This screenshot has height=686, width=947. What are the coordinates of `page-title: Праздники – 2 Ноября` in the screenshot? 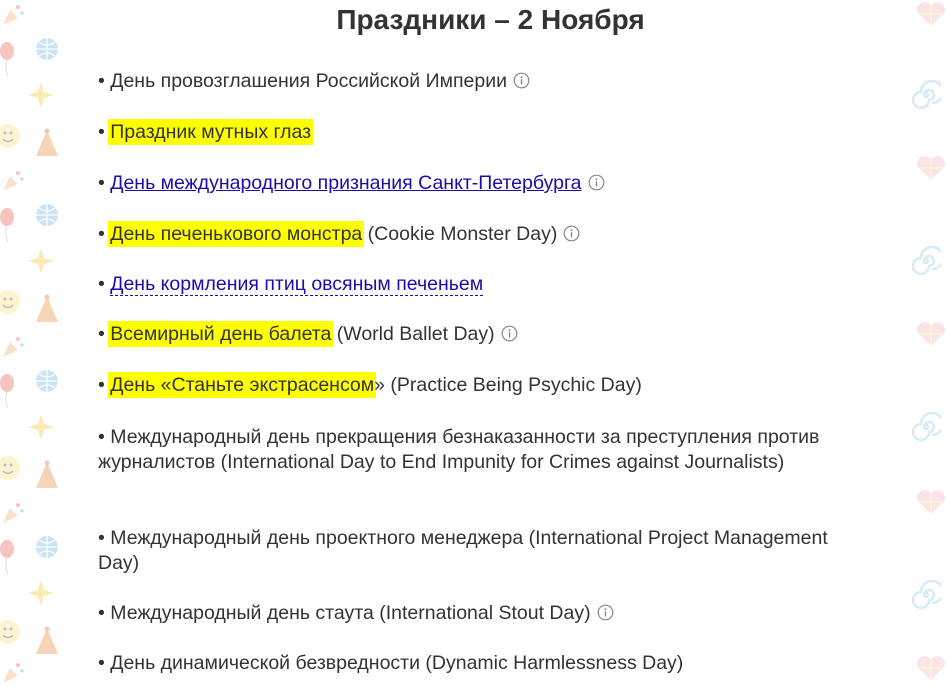 It's located at (490, 19).